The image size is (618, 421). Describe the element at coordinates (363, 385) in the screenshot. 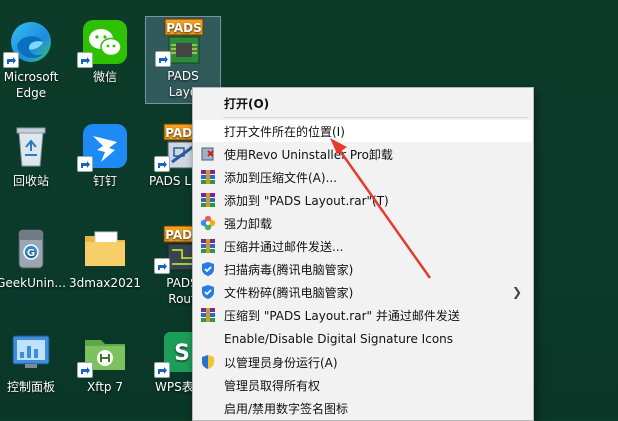

I see `menu-item-take-ownership: 管理员取得所有权` at that location.